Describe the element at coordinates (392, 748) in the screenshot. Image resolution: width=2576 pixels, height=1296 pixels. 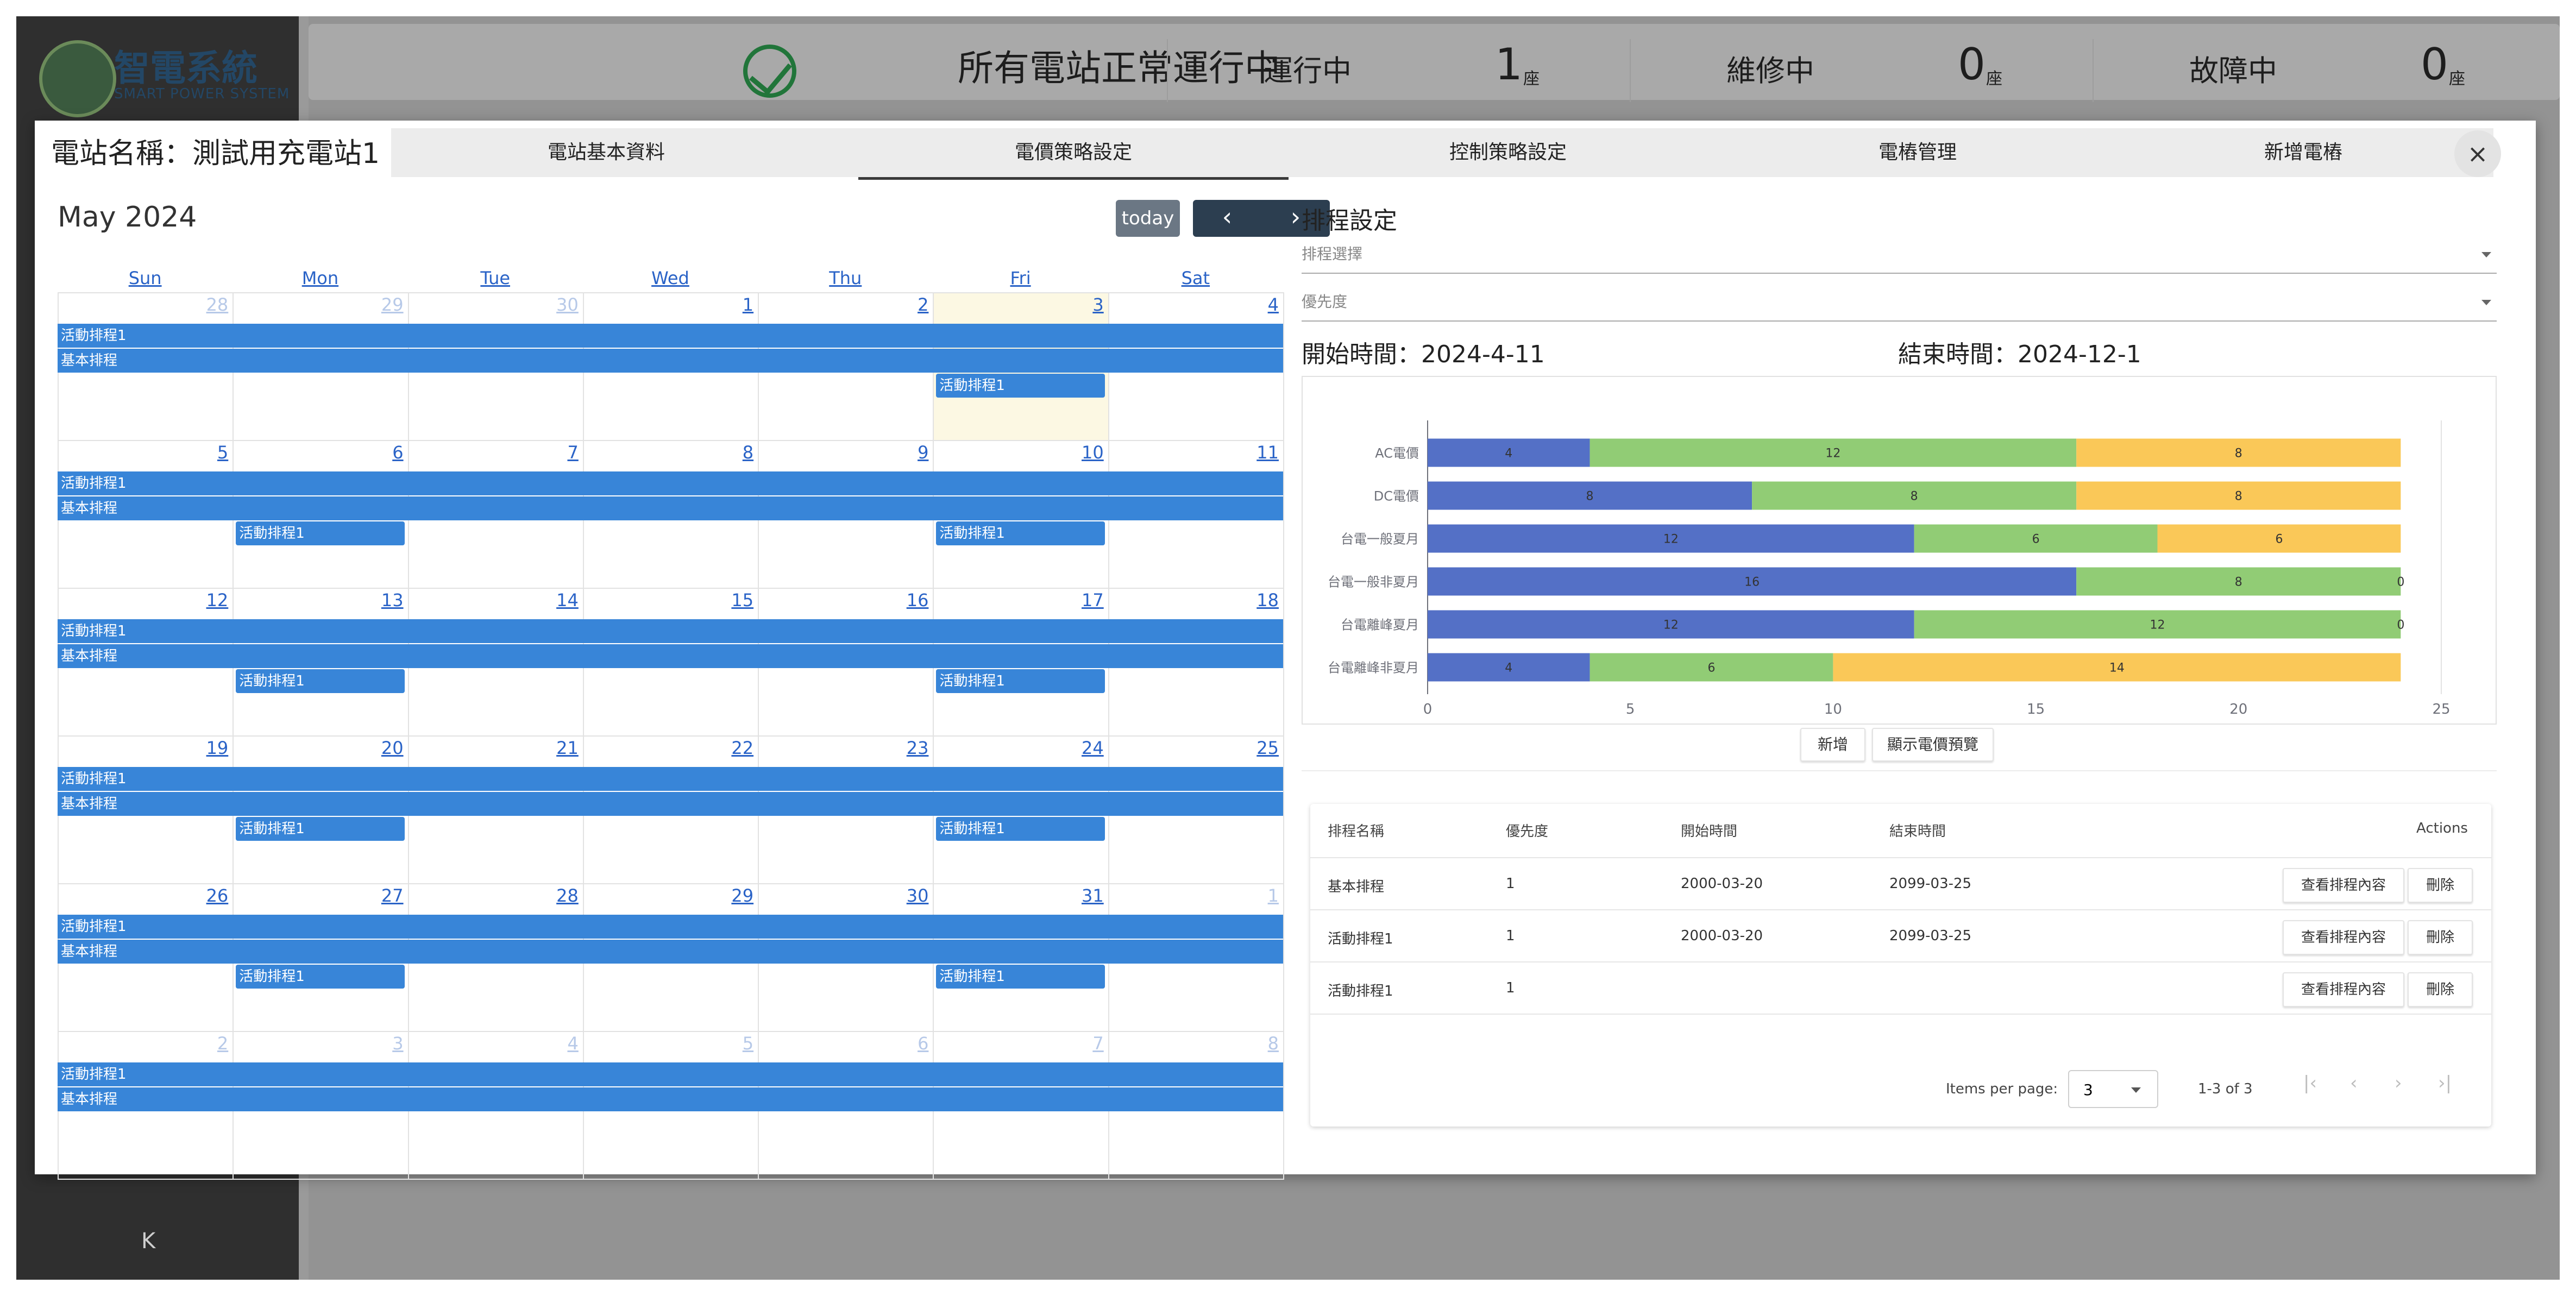
I see `day-number: 20` at that location.